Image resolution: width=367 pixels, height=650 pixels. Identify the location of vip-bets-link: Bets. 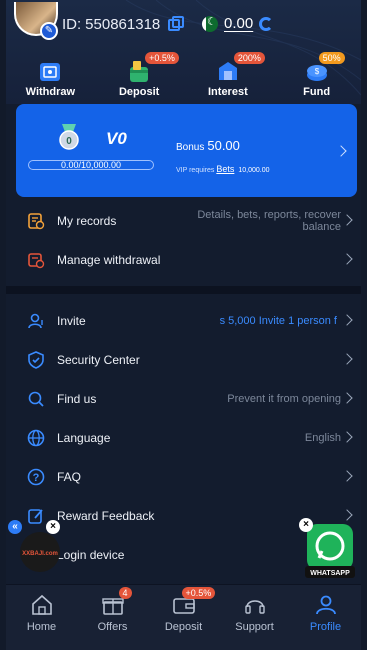
(225, 169).